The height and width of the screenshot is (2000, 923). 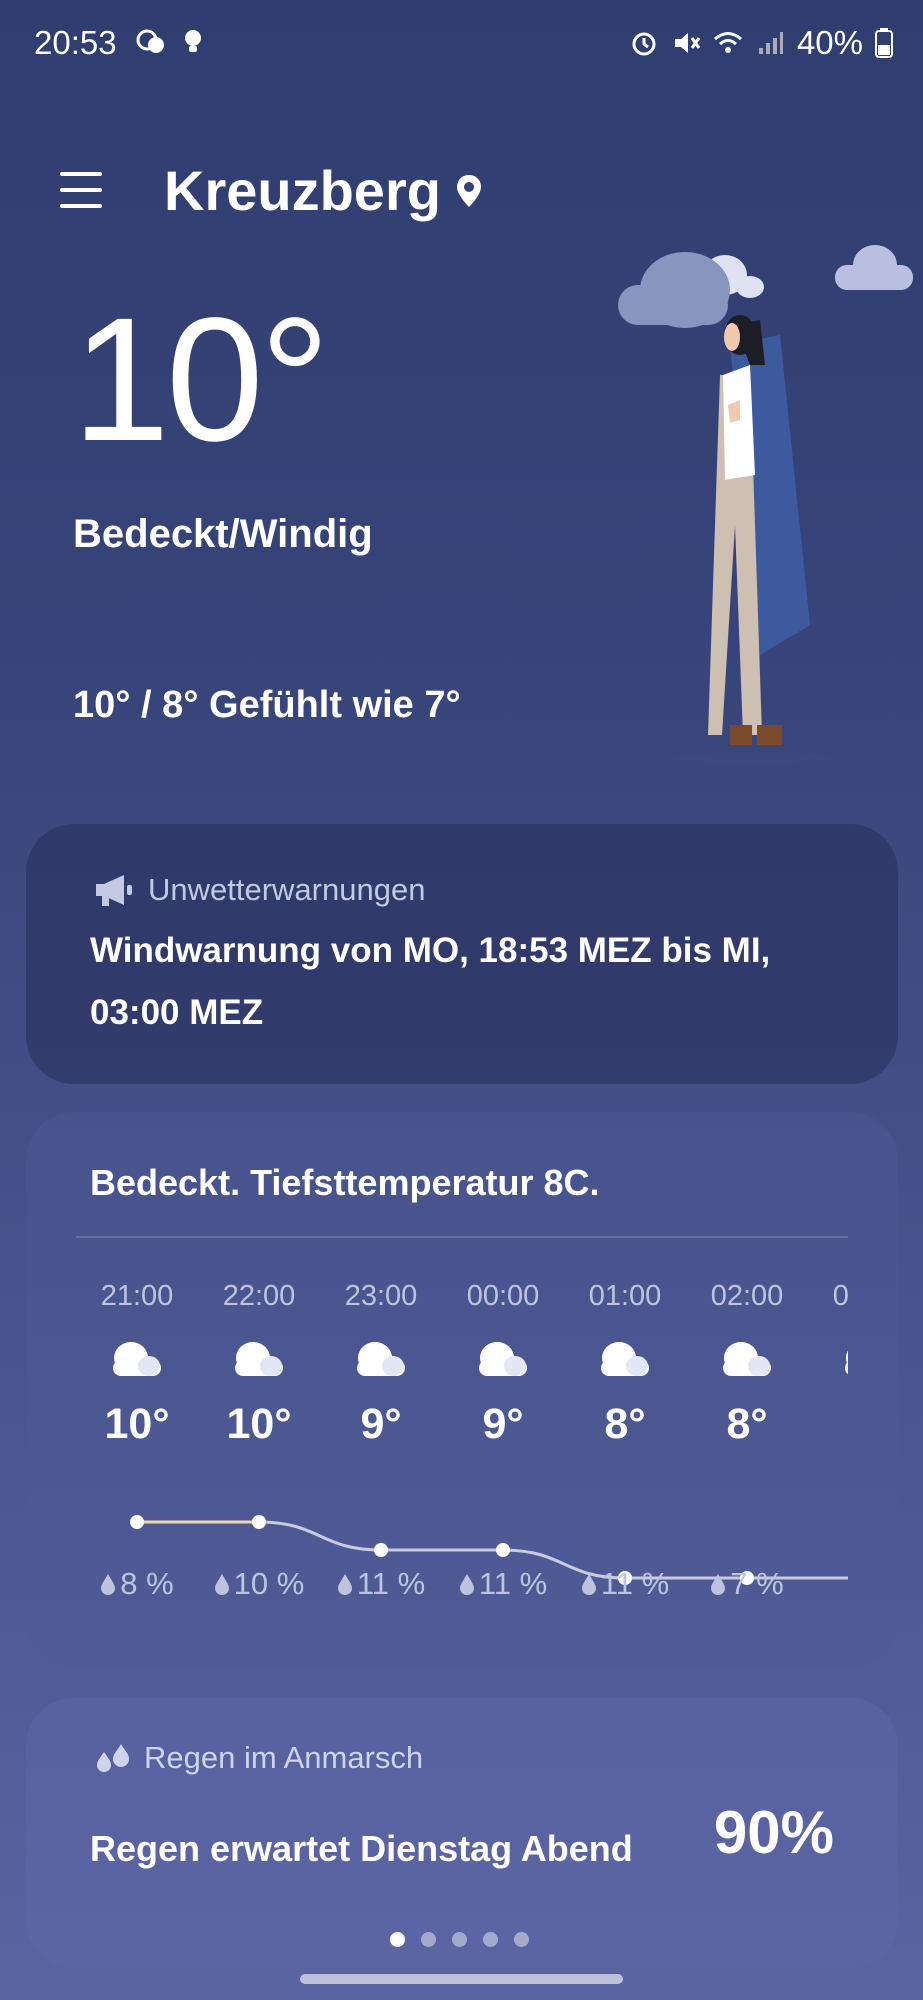 What do you see at coordinates (727, 42) in the screenshot?
I see `wifi-icon` at bounding box center [727, 42].